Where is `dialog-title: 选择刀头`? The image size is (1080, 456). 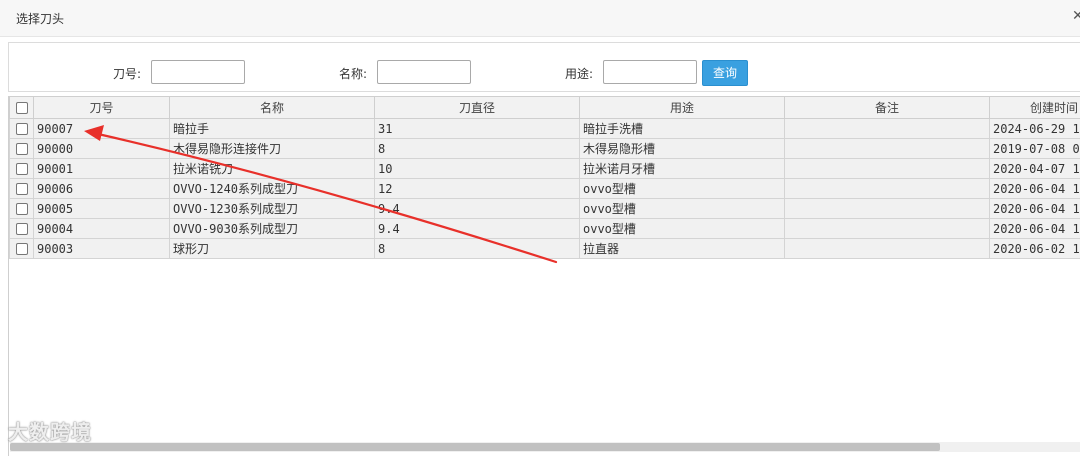 dialog-title: 选择刀头 is located at coordinates (40, 18).